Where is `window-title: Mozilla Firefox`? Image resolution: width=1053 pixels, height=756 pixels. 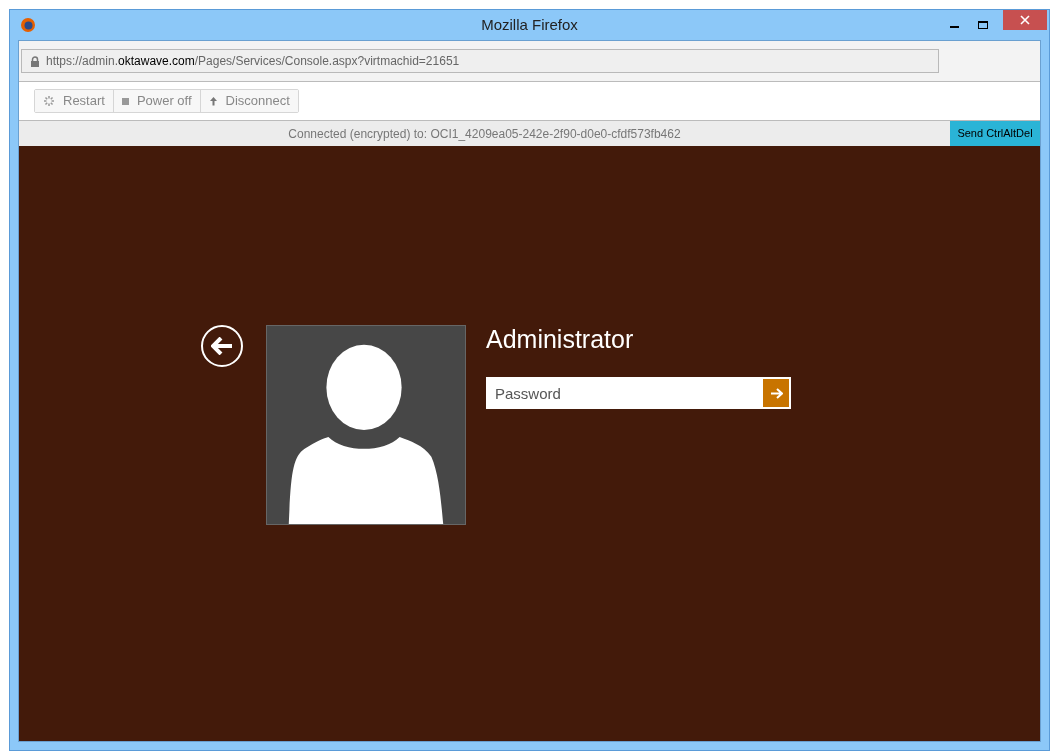
window-title: Mozilla Firefox is located at coordinates (529, 24).